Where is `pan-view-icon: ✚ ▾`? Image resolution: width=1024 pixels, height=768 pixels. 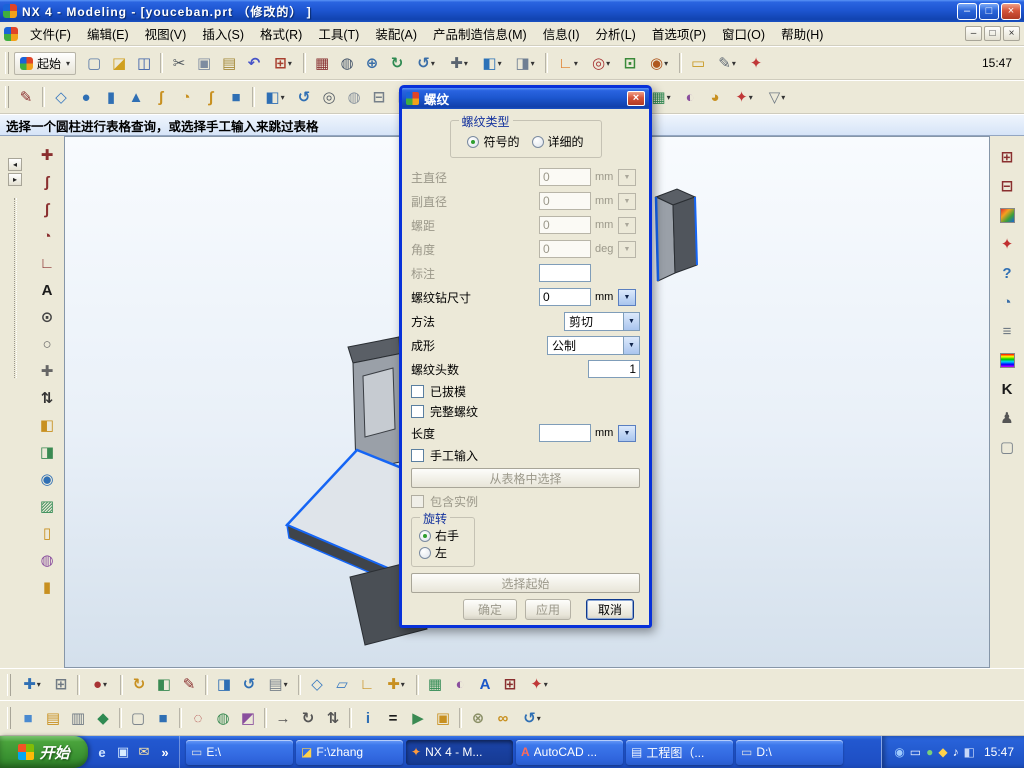 pan-view-icon: ✚ ▾ is located at coordinates (459, 63).